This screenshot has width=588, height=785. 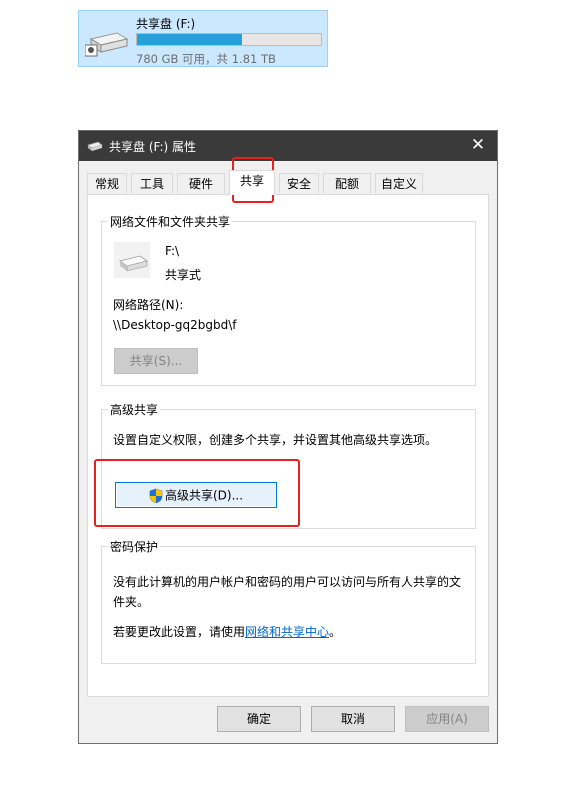 I want to click on password-protection-description-line1: 没有此计算机的用户帐户和密码的用户可以访问与所有人共享的文, so click(x=287, y=582).